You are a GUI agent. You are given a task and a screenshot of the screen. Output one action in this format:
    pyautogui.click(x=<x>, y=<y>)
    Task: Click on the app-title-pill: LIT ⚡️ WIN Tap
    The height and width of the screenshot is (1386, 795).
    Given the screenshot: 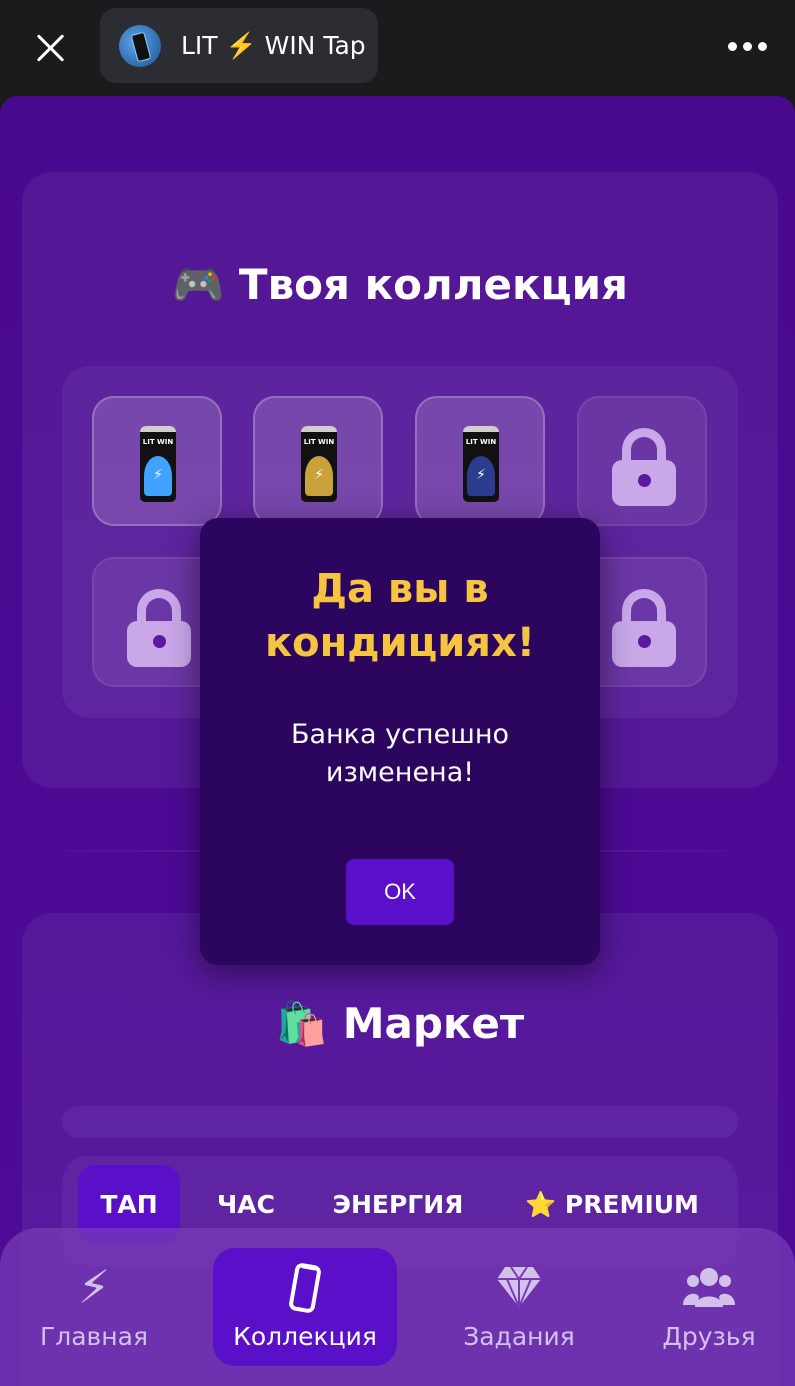 What is the action you would take?
    pyautogui.click(x=239, y=45)
    